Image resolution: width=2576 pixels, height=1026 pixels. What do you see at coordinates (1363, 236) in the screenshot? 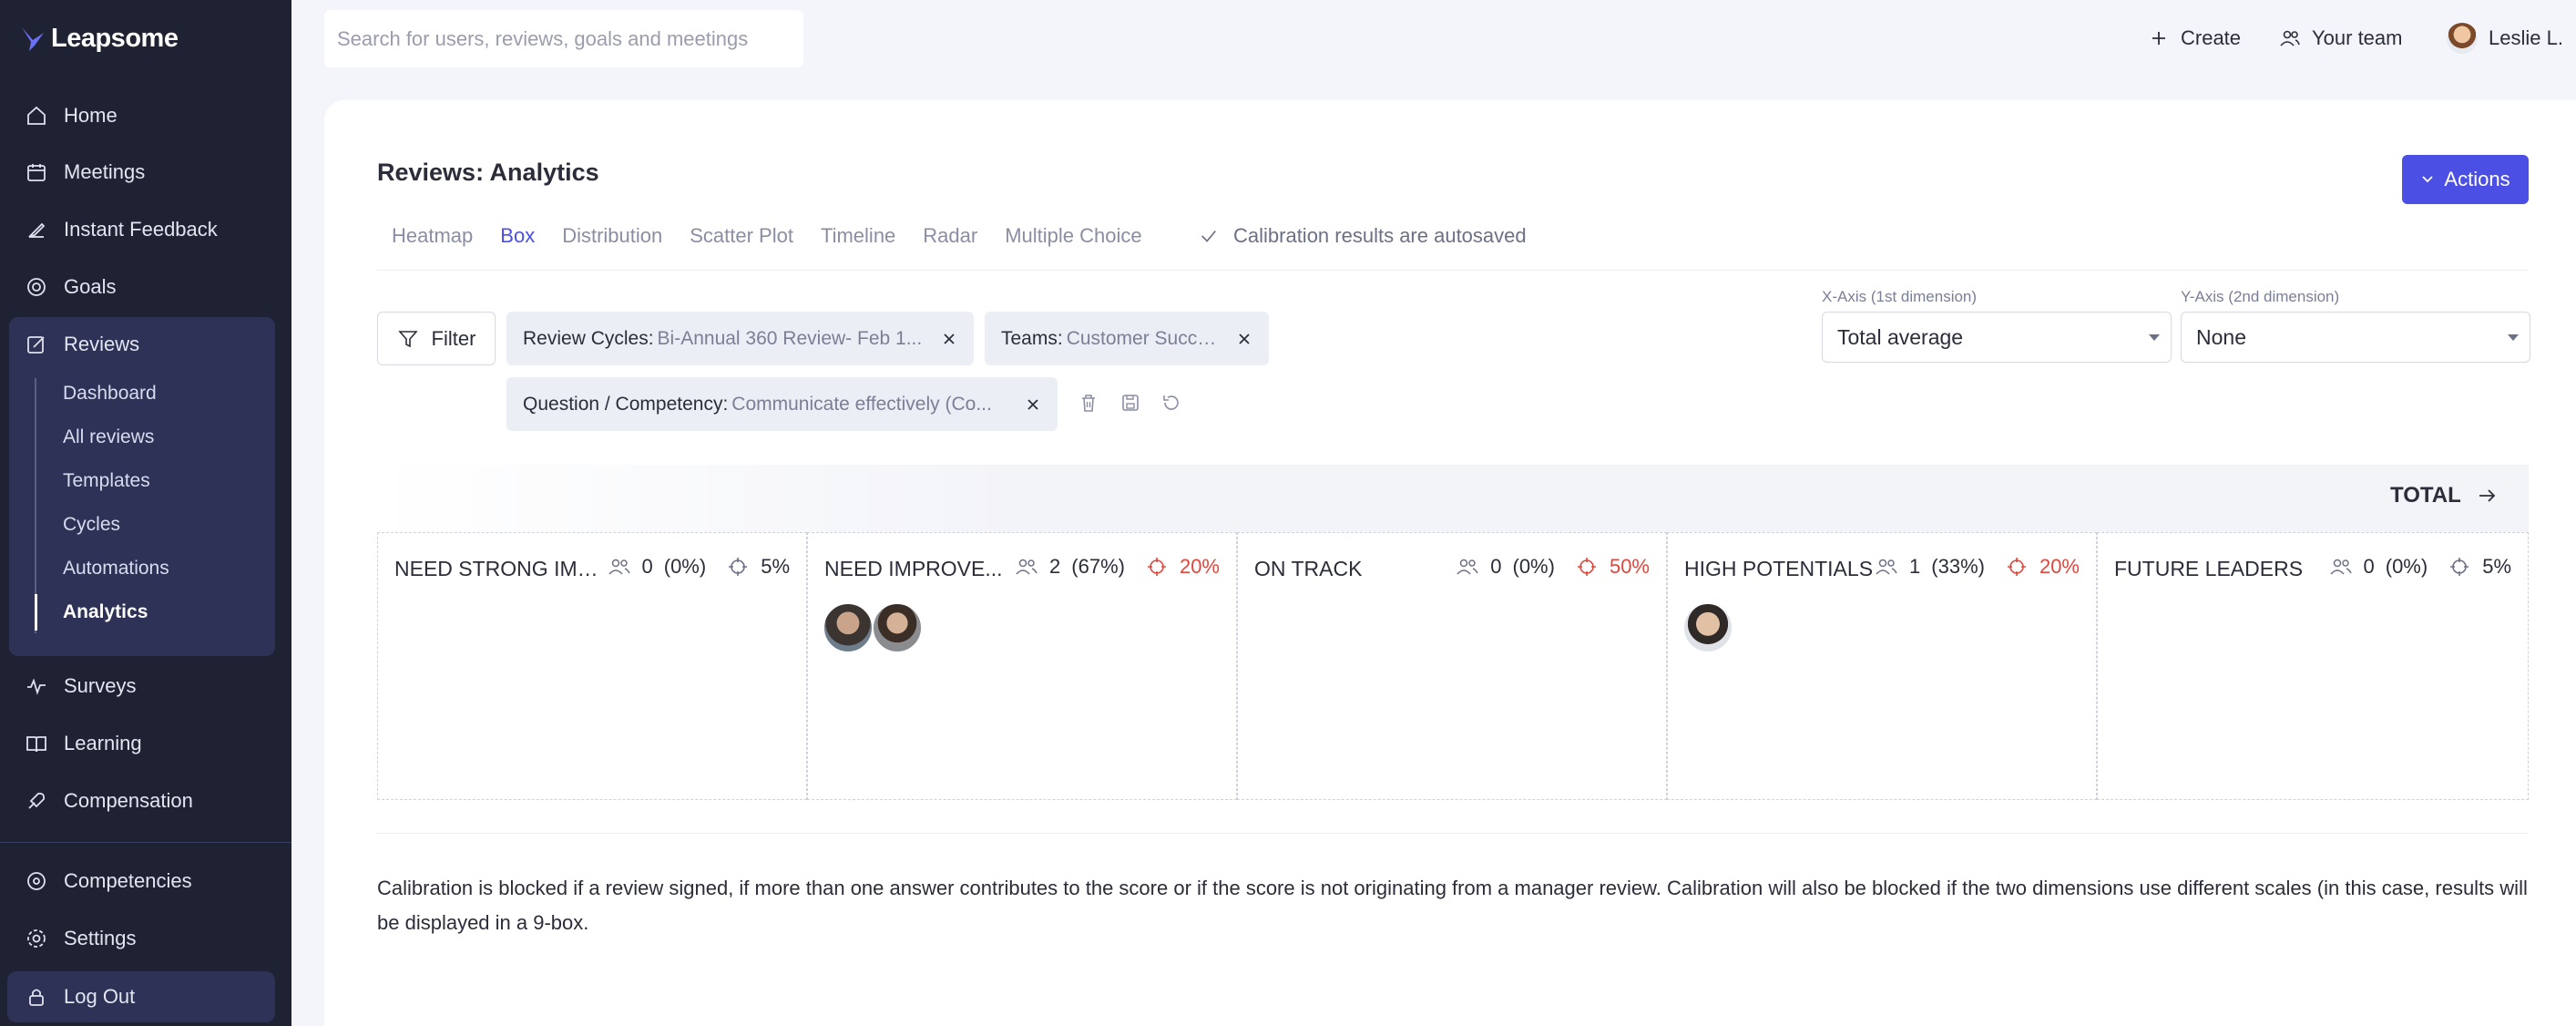
I see `autosave-status: Calibration results are autosaved` at bounding box center [1363, 236].